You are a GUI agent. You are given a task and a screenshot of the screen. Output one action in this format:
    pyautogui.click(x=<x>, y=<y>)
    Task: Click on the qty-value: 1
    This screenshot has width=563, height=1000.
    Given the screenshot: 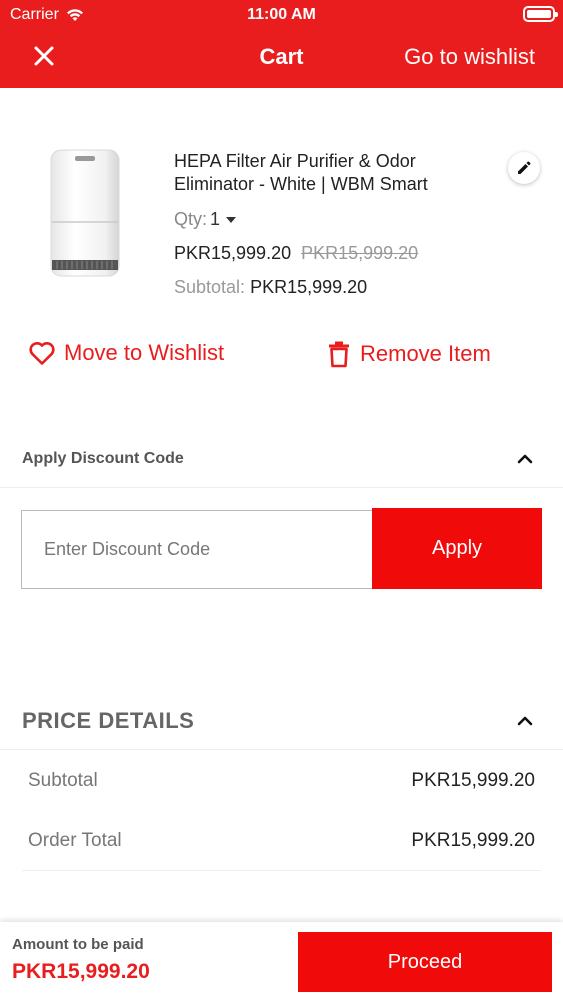 What is the action you would take?
    pyautogui.click(x=215, y=219)
    